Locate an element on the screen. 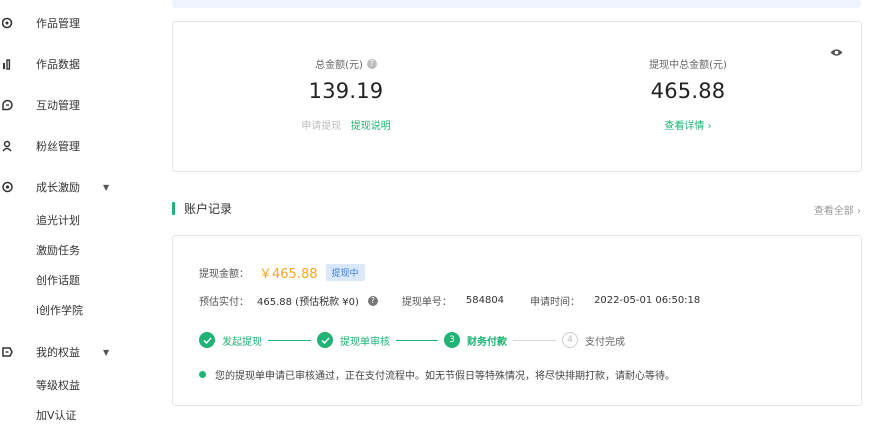  sidebar-item-works: 作品管理 is located at coordinates (75, 23).